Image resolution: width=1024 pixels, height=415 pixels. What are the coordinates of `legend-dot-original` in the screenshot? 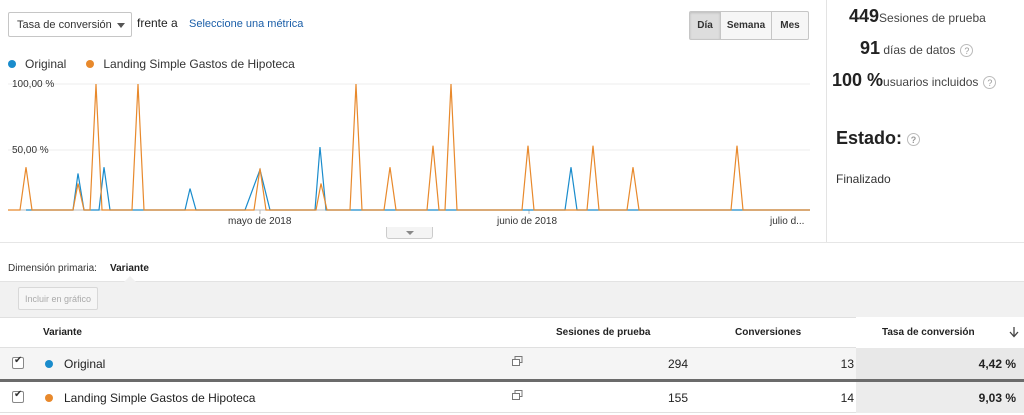 It's located at (12, 64).